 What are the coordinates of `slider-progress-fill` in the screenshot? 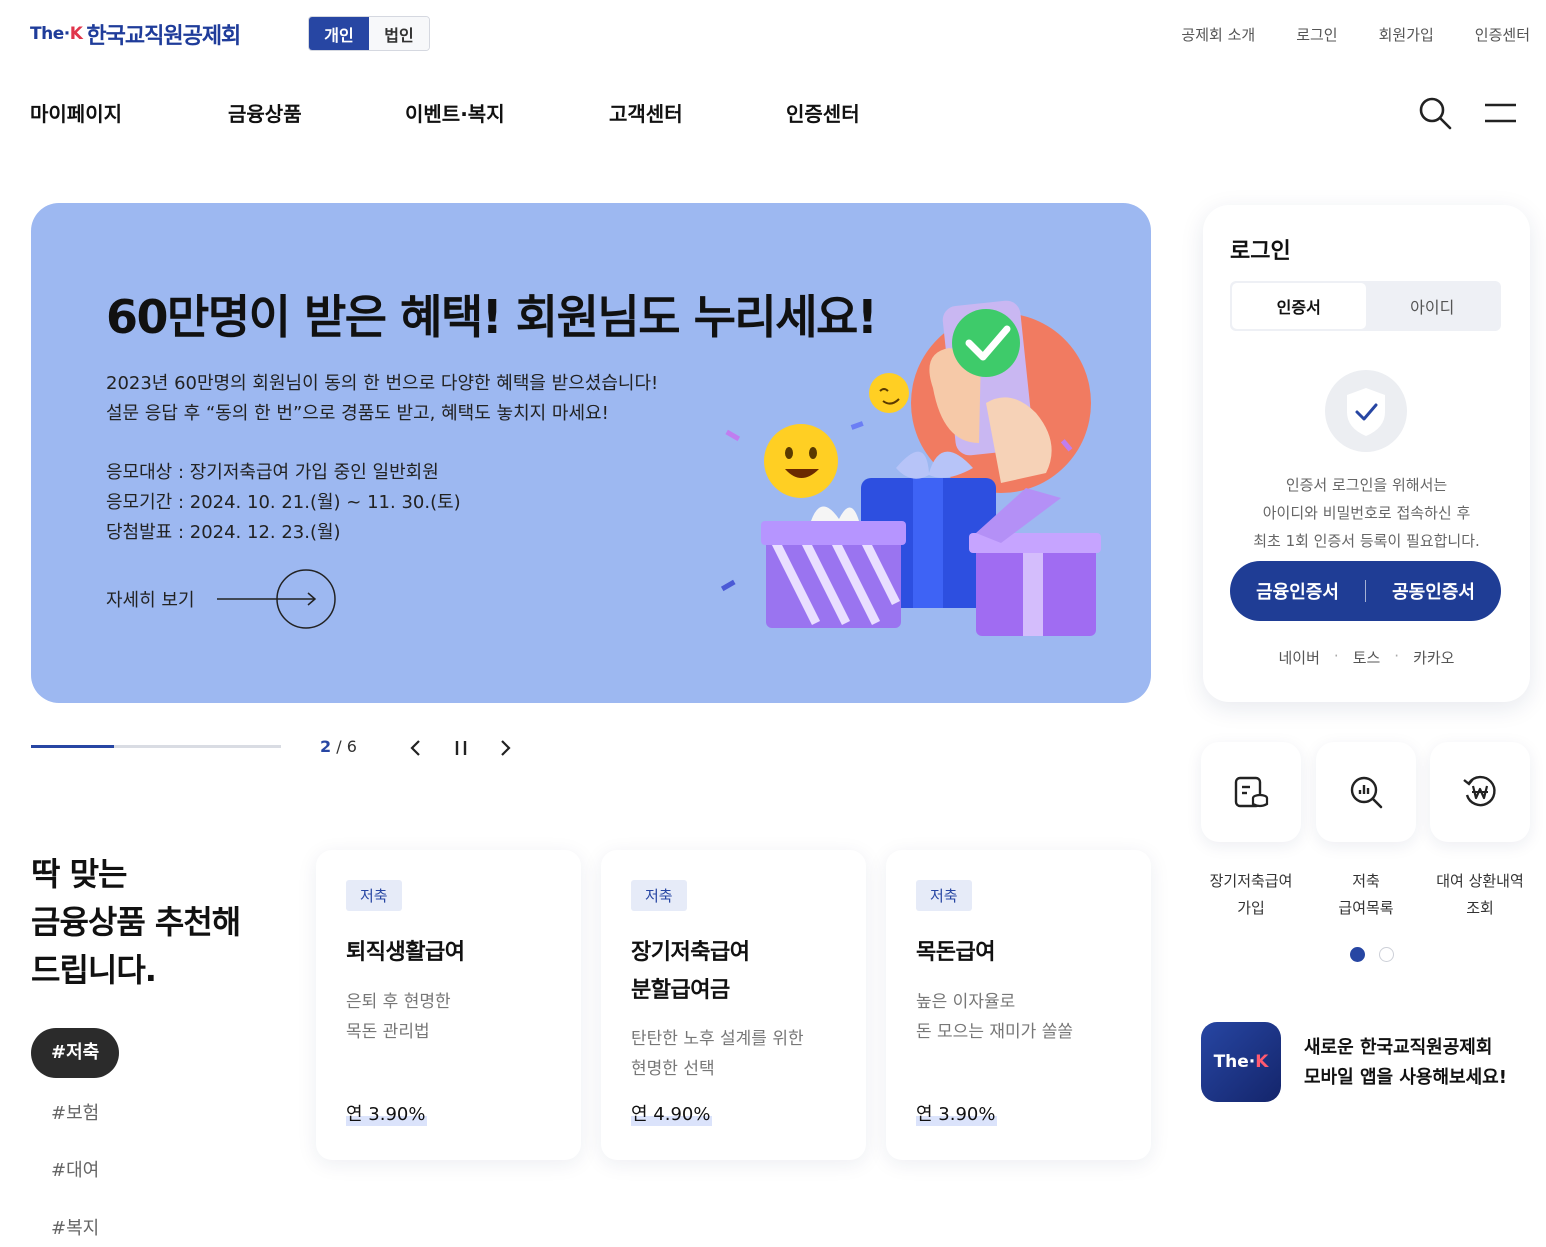 It's located at (73, 746).